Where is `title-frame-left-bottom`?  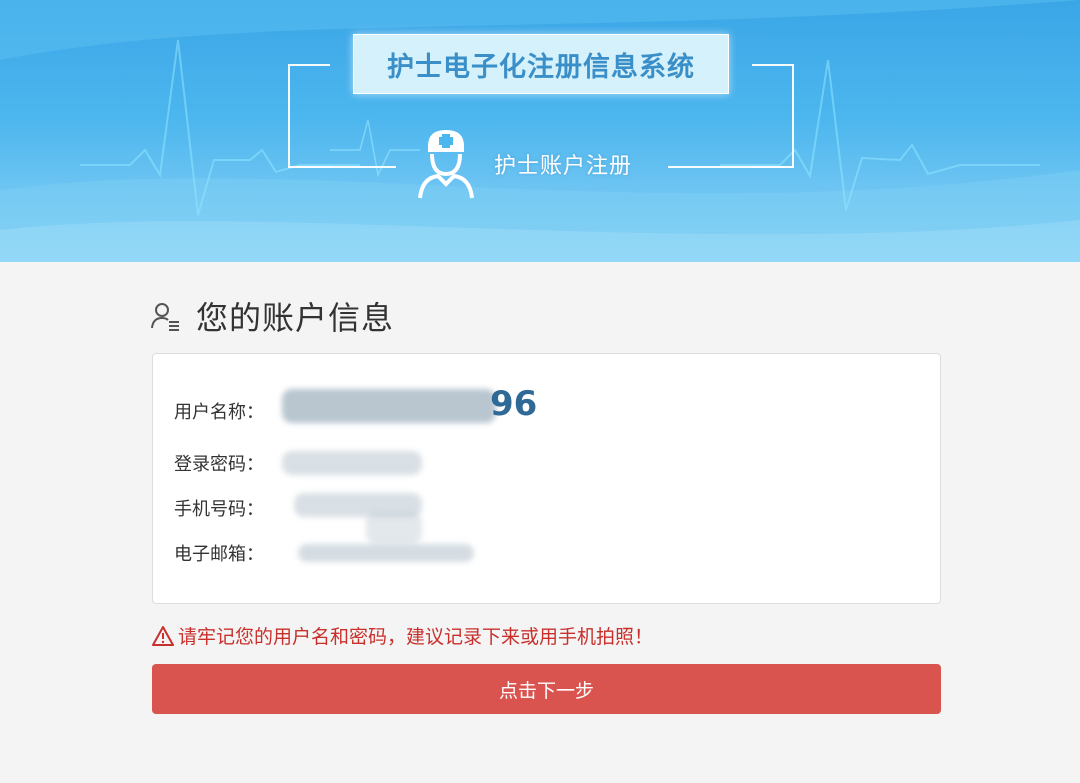
title-frame-left-bottom is located at coordinates (342, 167).